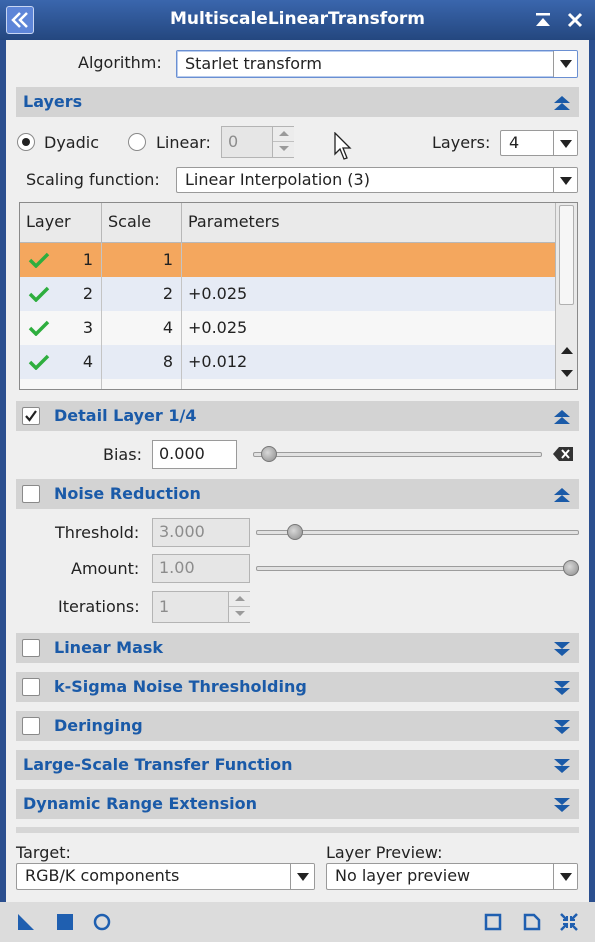 The height and width of the screenshot is (942, 595). Describe the element at coordinates (43, 852) in the screenshot. I see `target-label: Target:` at that location.